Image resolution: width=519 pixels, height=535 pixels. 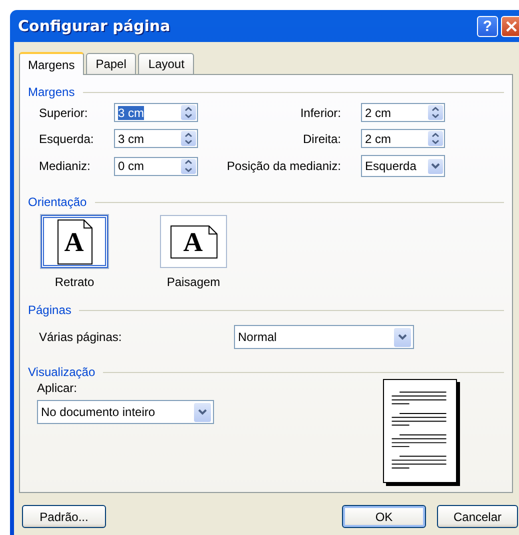 What do you see at coordinates (477, 516) in the screenshot?
I see `dialog-button: Cancelar` at bounding box center [477, 516].